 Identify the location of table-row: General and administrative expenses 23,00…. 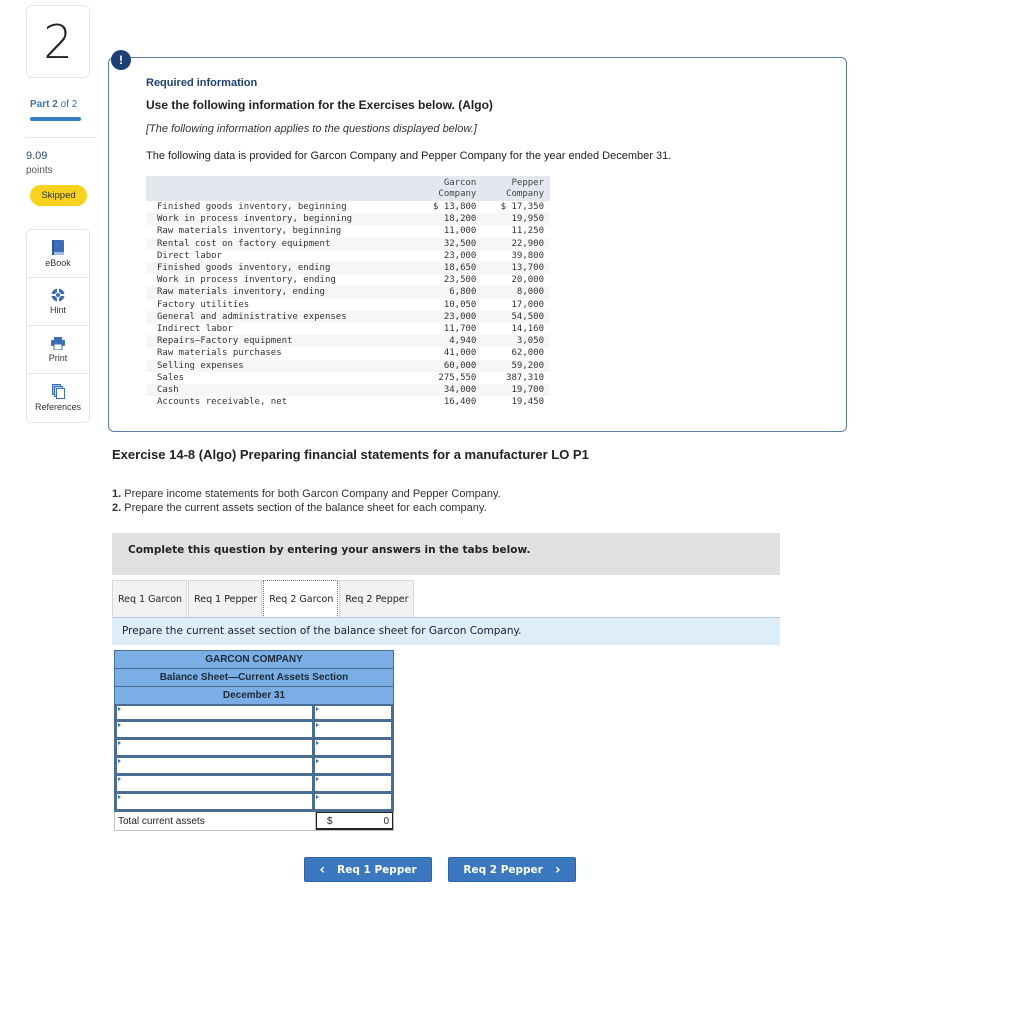
(348, 317).